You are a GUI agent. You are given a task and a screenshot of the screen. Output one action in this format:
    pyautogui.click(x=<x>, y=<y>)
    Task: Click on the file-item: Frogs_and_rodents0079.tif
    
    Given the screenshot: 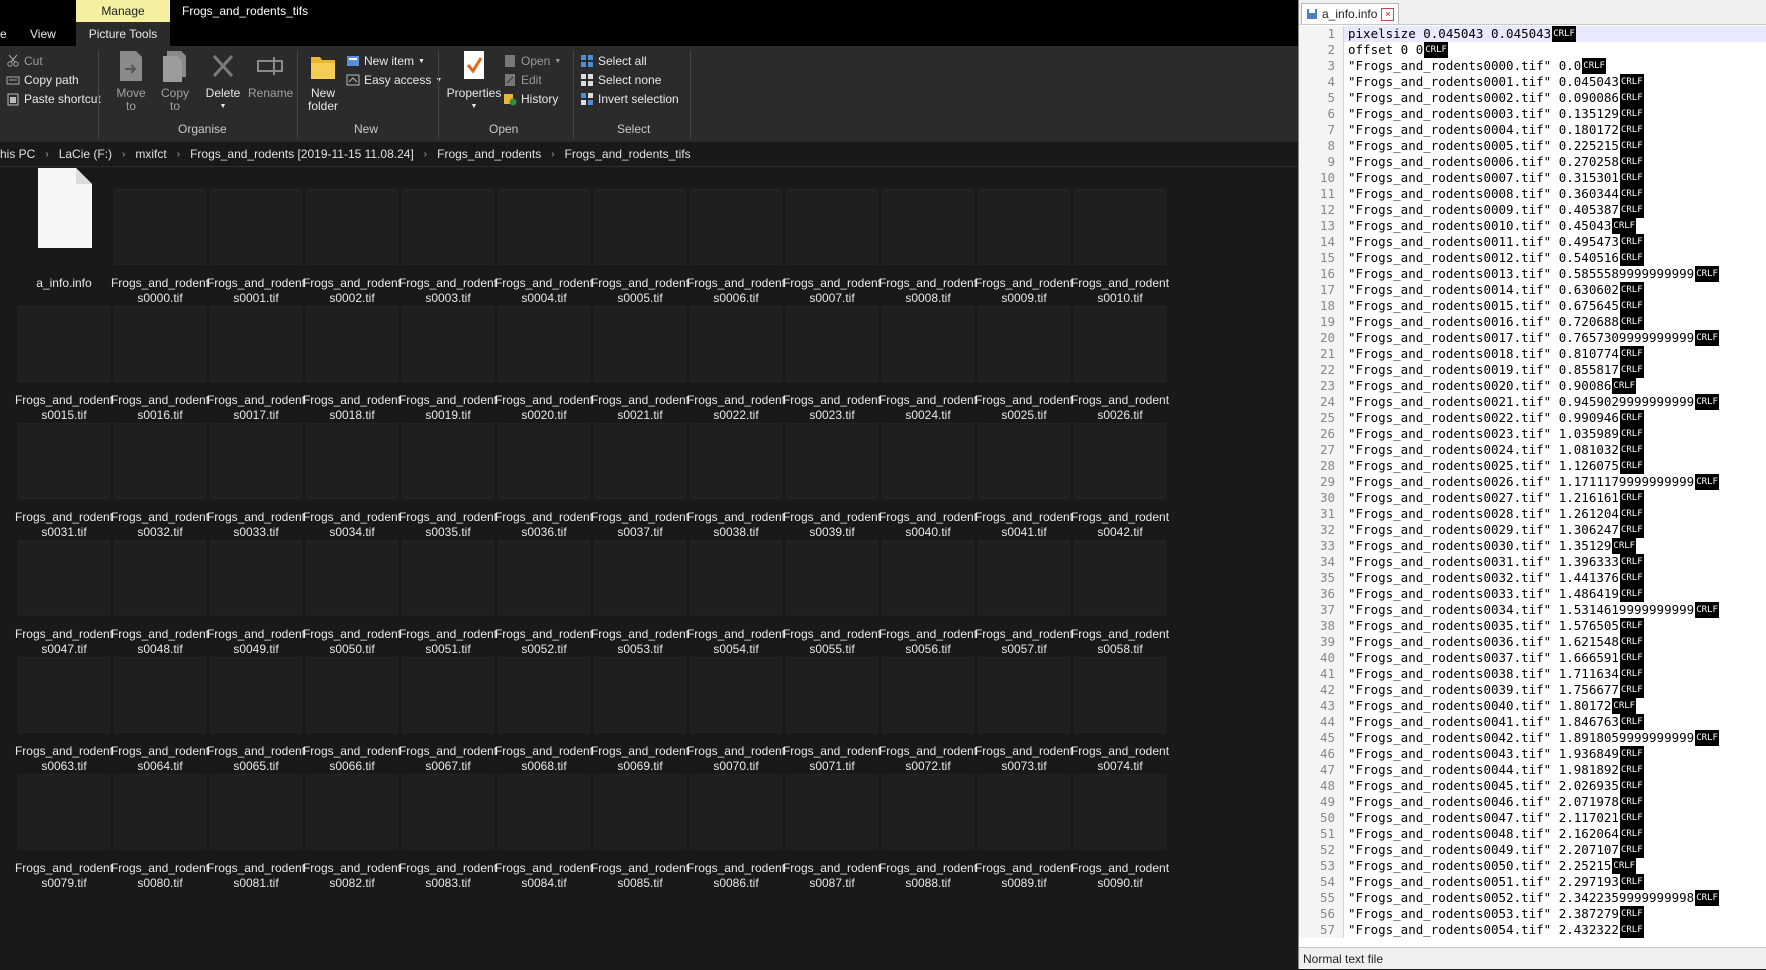 What is the action you would take?
    pyautogui.click(x=64, y=825)
    